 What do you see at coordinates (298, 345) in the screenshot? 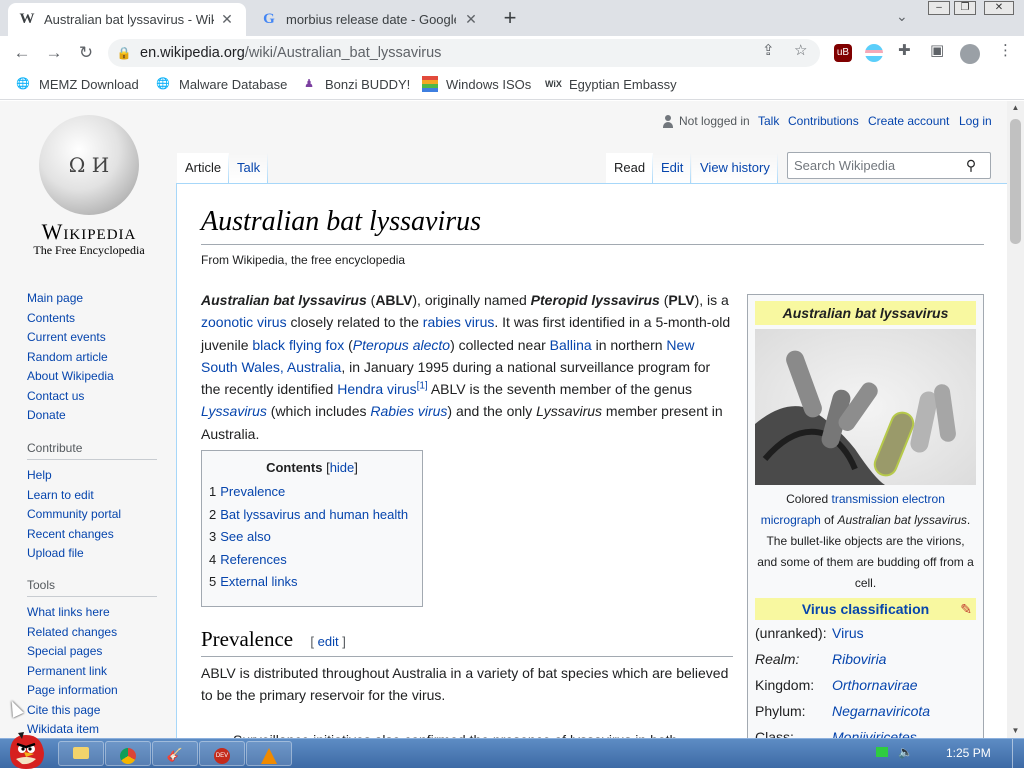
I see `link-black-flying-fox: black flying fox` at bounding box center [298, 345].